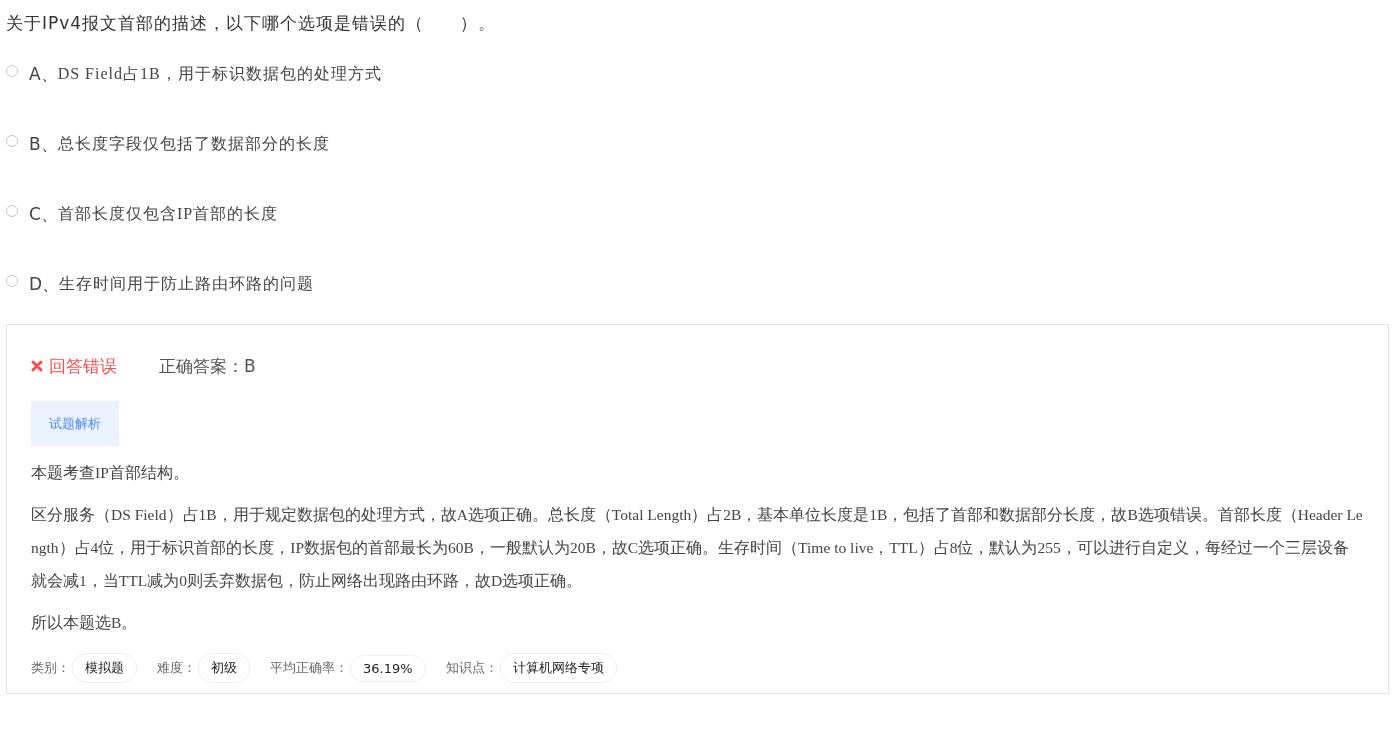  What do you see at coordinates (43, 214) in the screenshot?
I see `option-letter: C、` at bounding box center [43, 214].